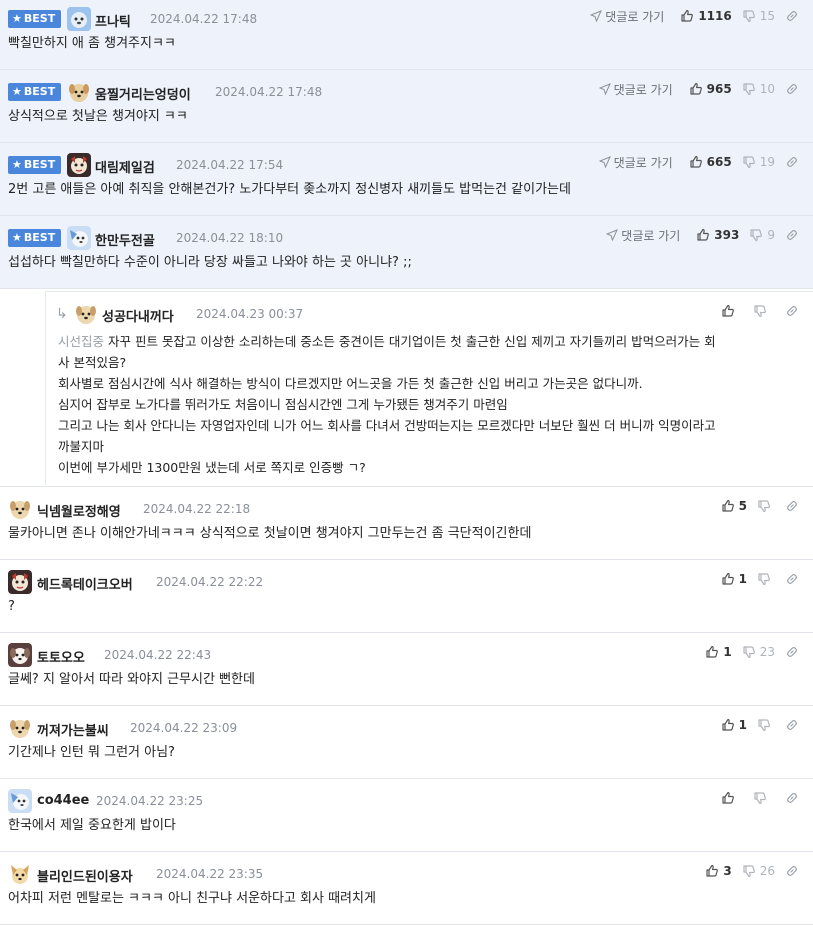 The width and height of the screenshot is (813, 926). What do you see at coordinates (113, 20) in the screenshot?
I see `nickname: 프나틱` at bounding box center [113, 20].